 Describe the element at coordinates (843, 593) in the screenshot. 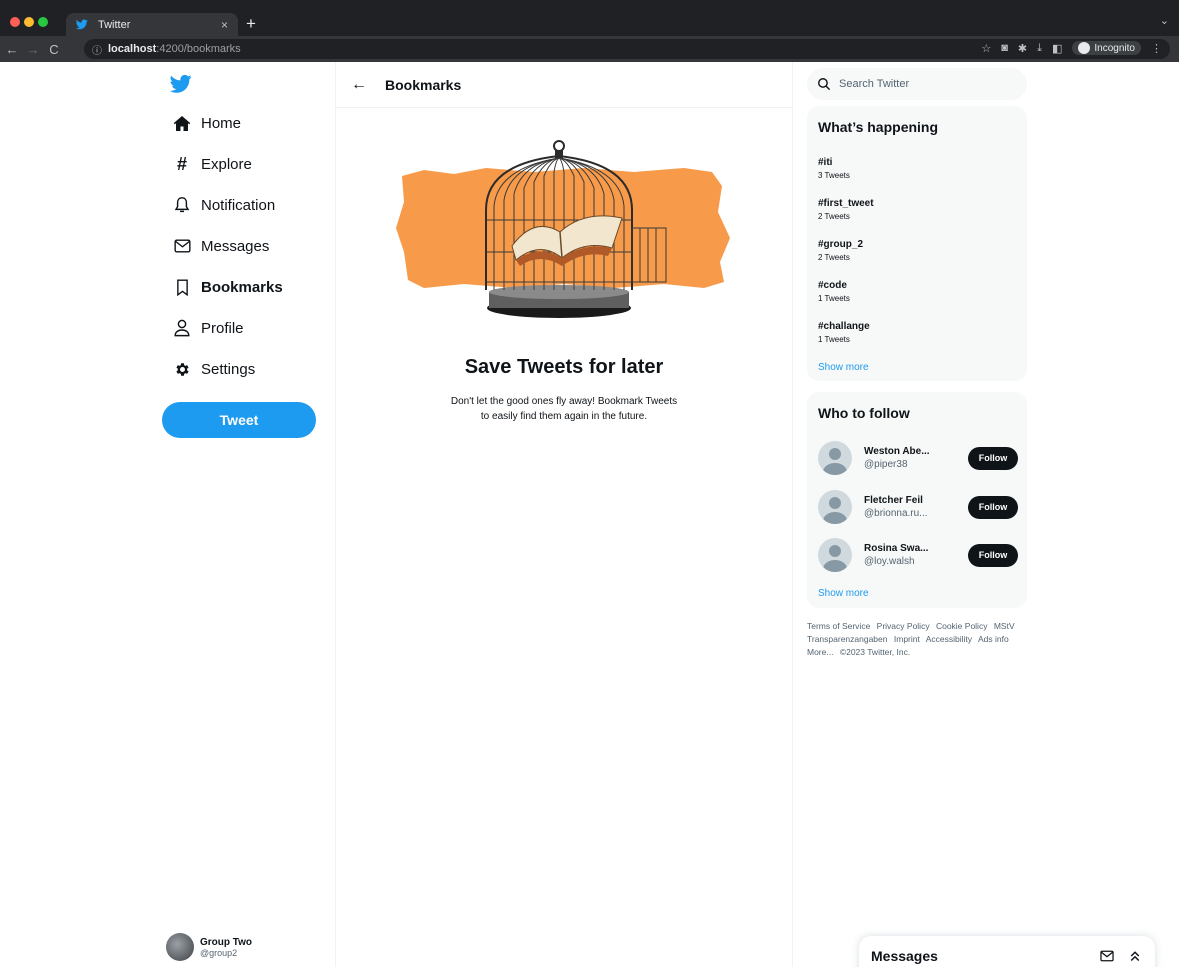

I see `show-more-follow-link: Show more` at that location.